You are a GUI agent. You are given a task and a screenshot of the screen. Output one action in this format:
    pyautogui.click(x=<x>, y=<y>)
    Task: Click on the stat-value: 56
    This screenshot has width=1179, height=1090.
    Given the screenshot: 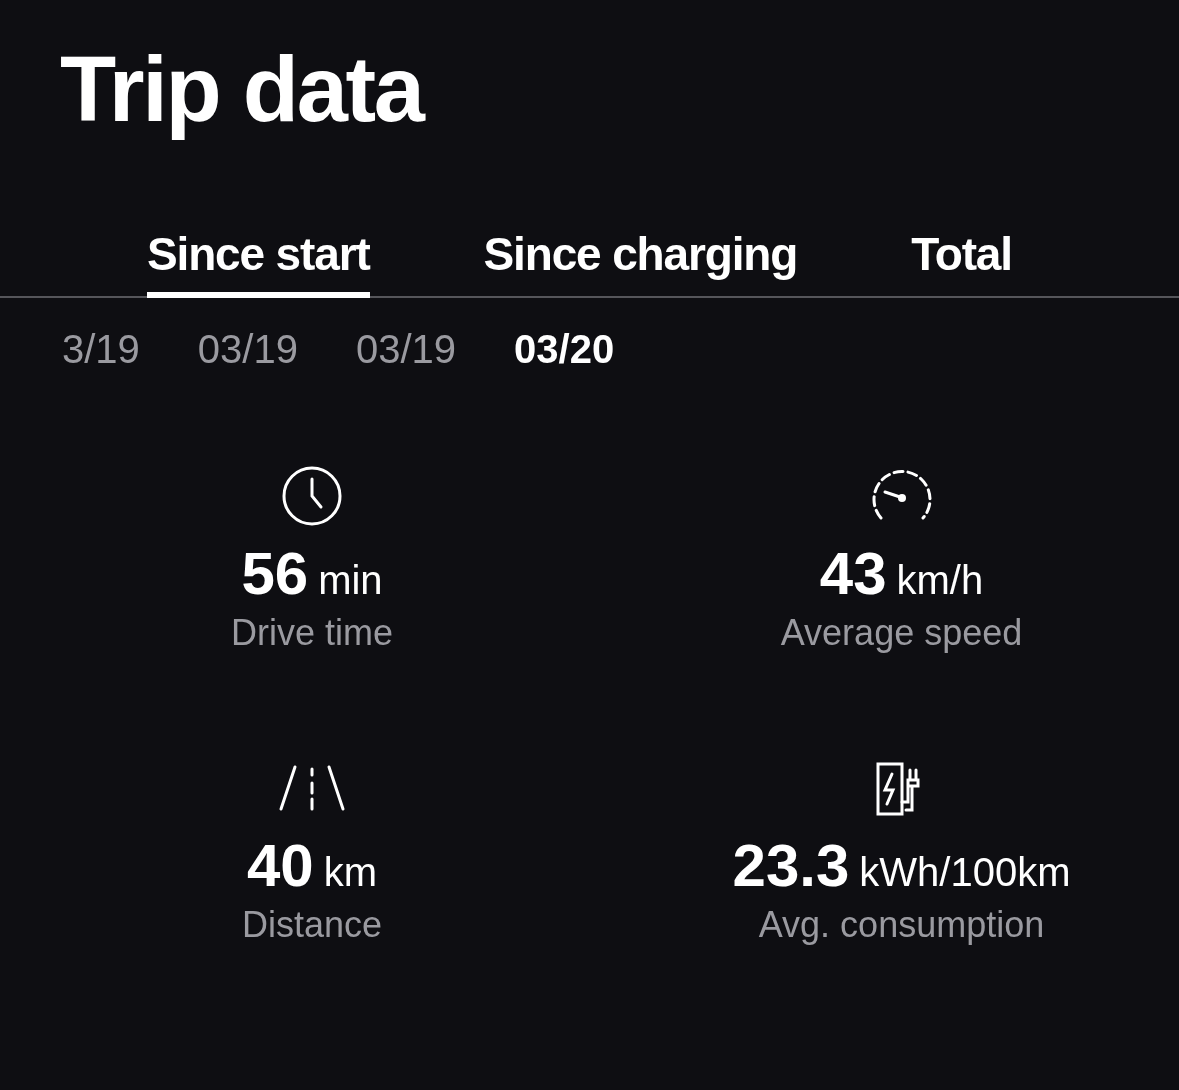 What is the action you would take?
    pyautogui.click(x=275, y=574)
    